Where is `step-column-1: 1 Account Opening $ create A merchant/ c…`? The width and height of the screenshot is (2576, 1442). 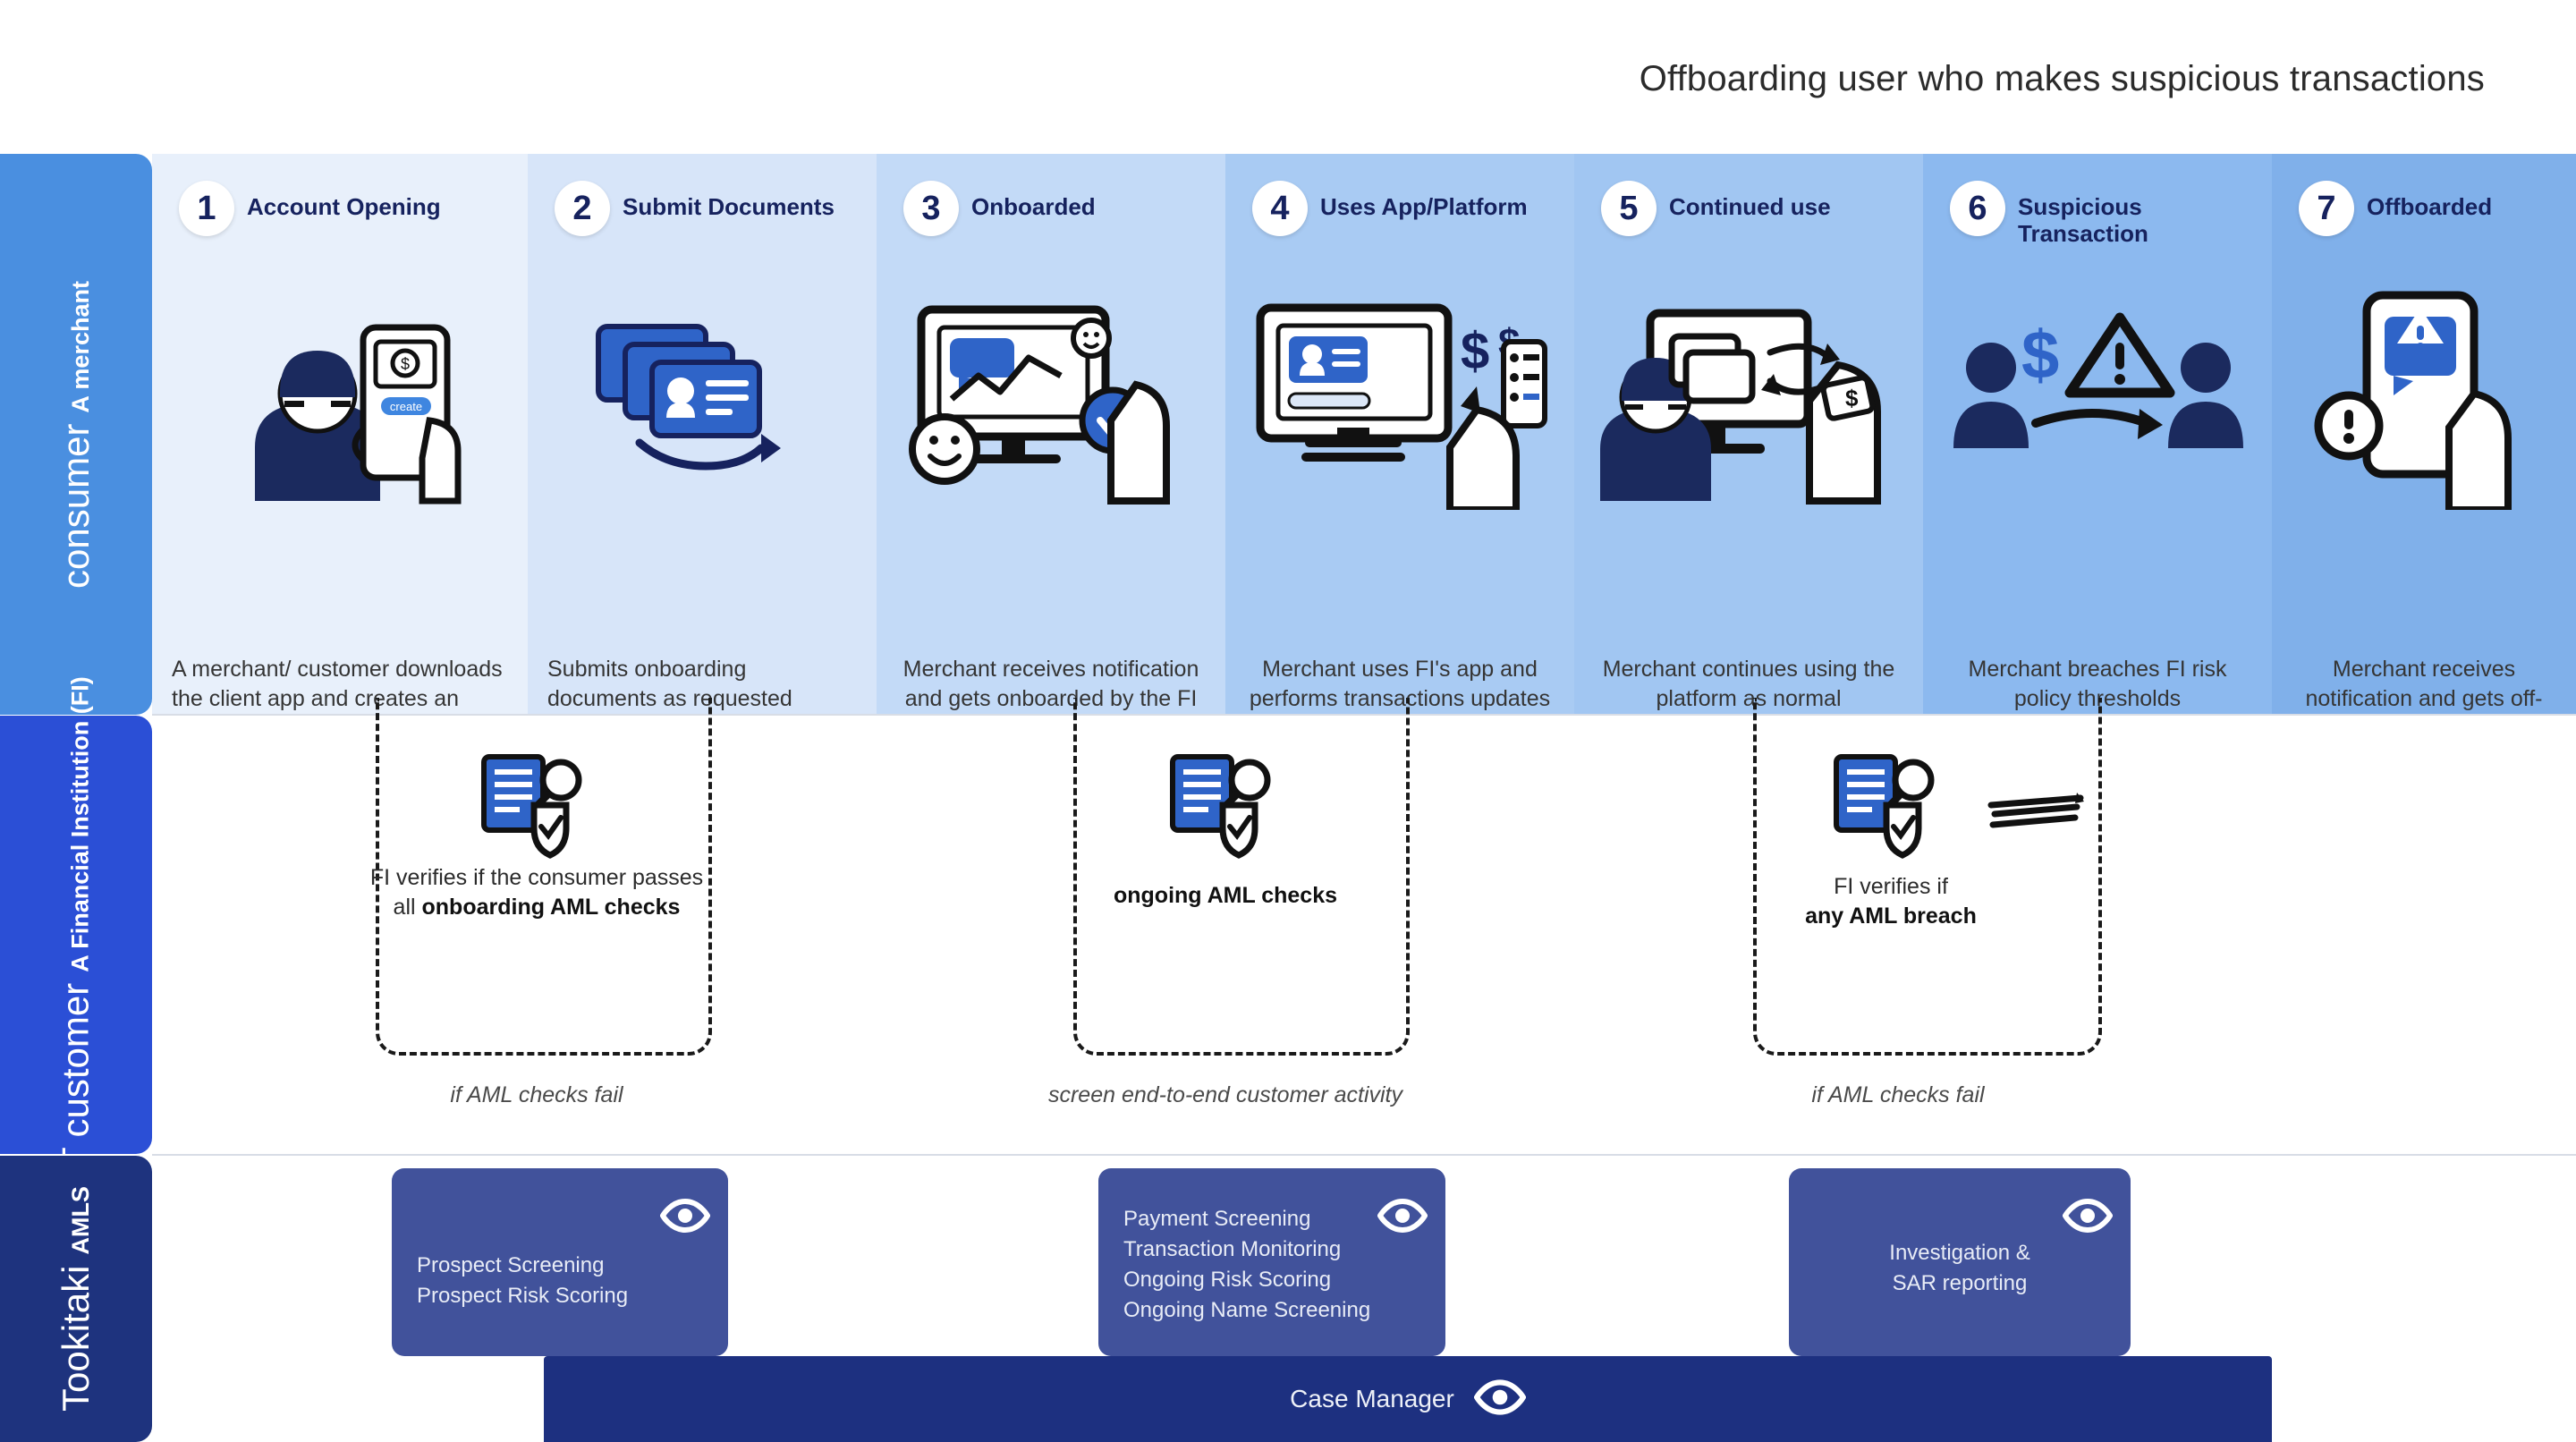 step-column-1: 1 Account Opening $ create A merchant/ c… is located at coordinates (340, 447).